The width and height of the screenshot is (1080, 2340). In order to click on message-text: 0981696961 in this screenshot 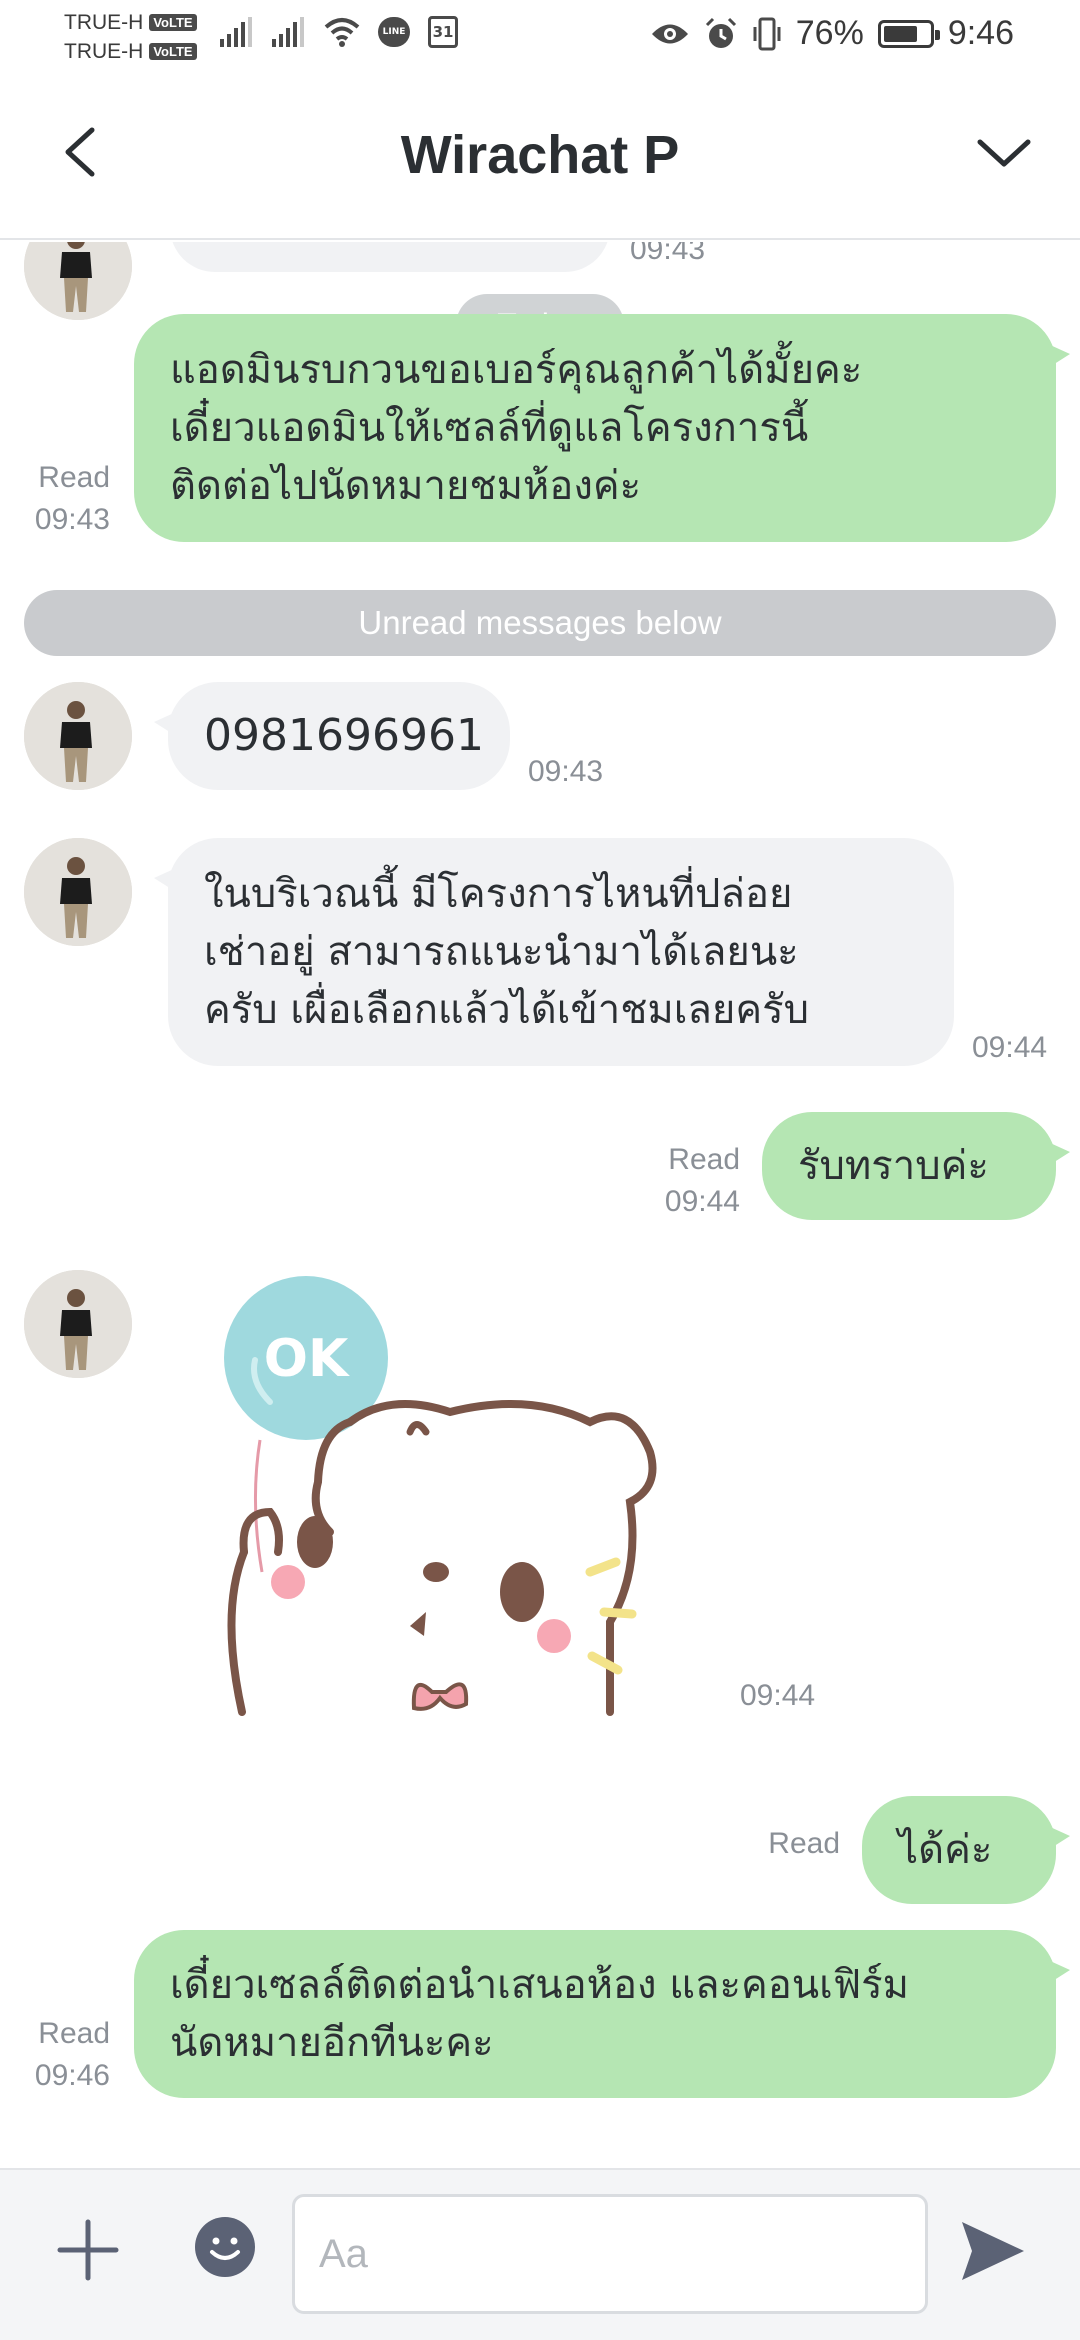, I will do `click(344, 735)`.